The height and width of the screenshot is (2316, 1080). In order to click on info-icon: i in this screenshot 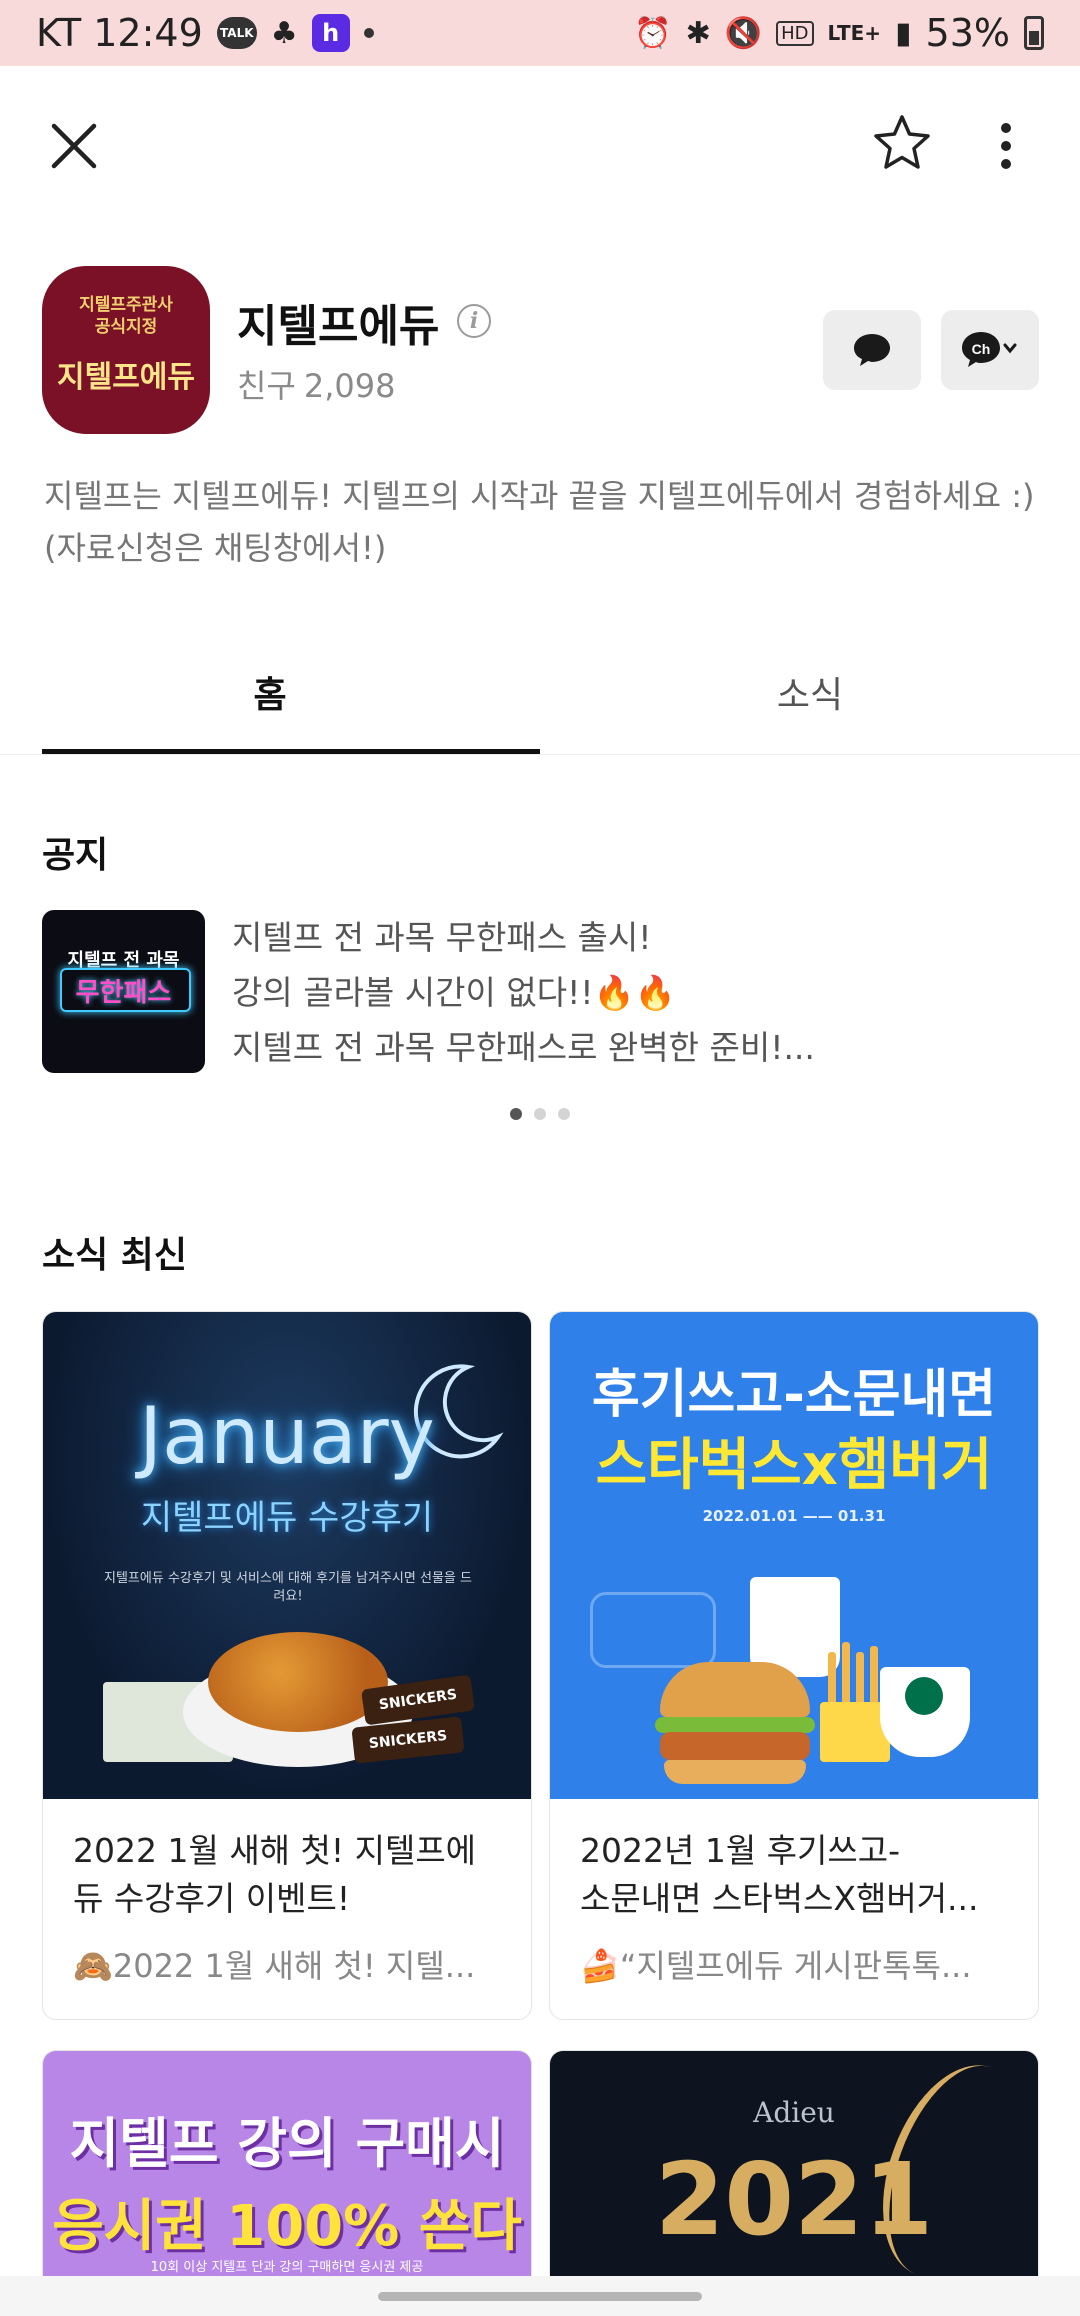, I will do `click(474, 321)`.